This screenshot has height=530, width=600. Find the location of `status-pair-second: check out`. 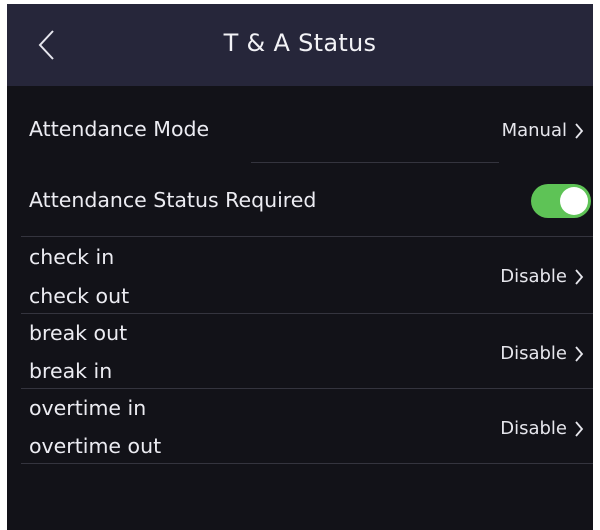

status-pair-second: check out is located at coordinates (79, 296).